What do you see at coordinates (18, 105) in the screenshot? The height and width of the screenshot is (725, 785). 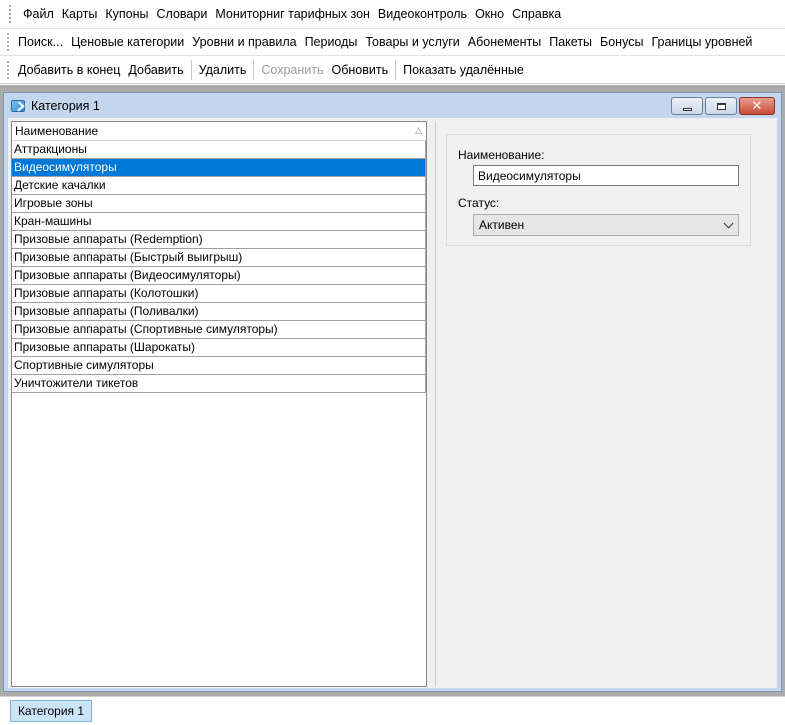 I see `window-icon` at bounding box center [18, 105].